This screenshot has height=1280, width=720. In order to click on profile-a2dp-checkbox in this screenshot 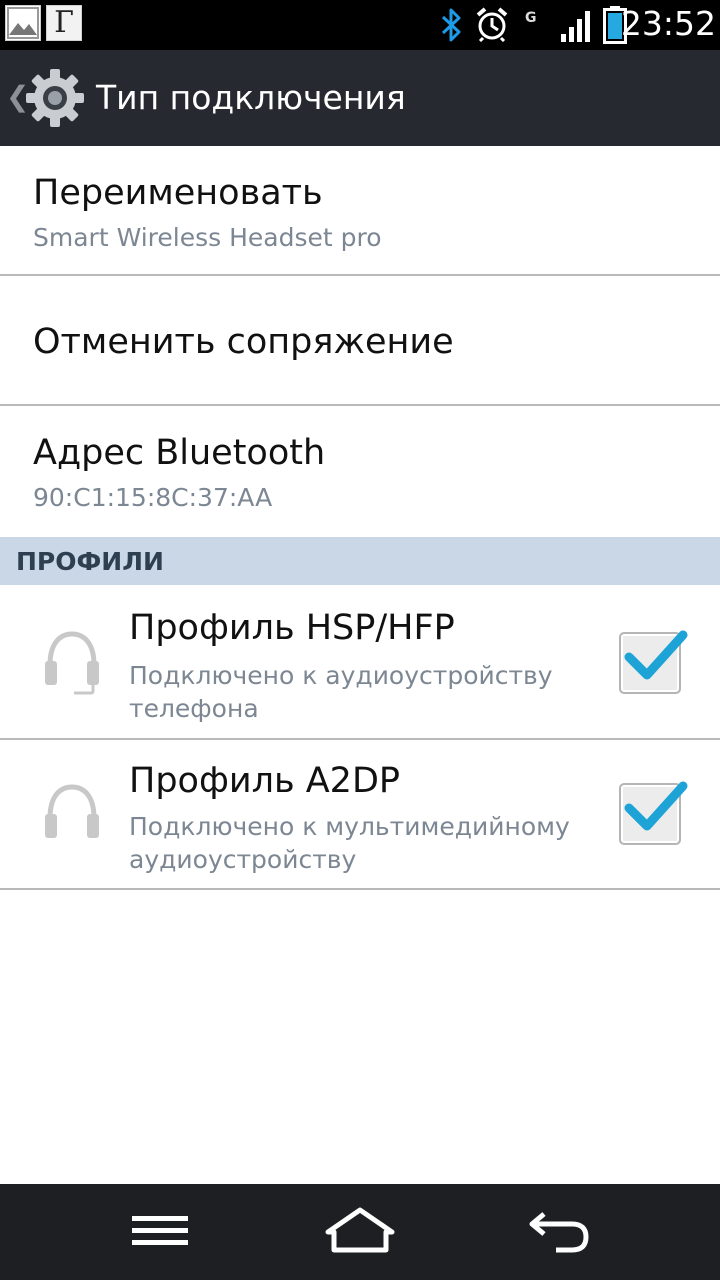, I will do `click(653, 816)`.